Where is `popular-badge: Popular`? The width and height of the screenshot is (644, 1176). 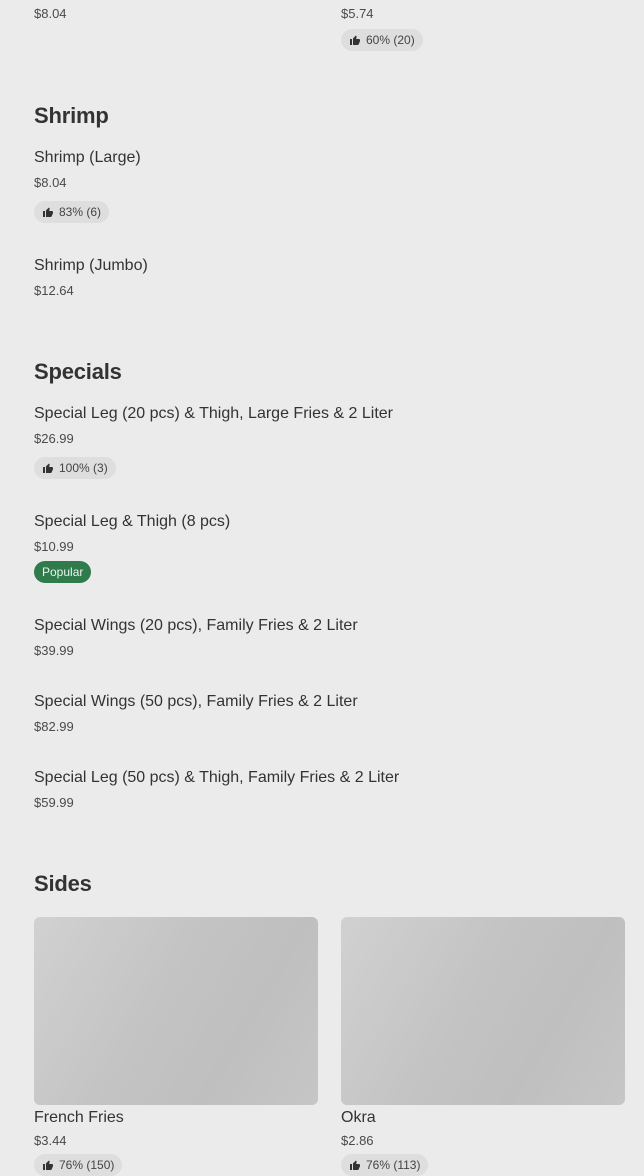
popular-badge: Popular is located at coordinates (63, 572).